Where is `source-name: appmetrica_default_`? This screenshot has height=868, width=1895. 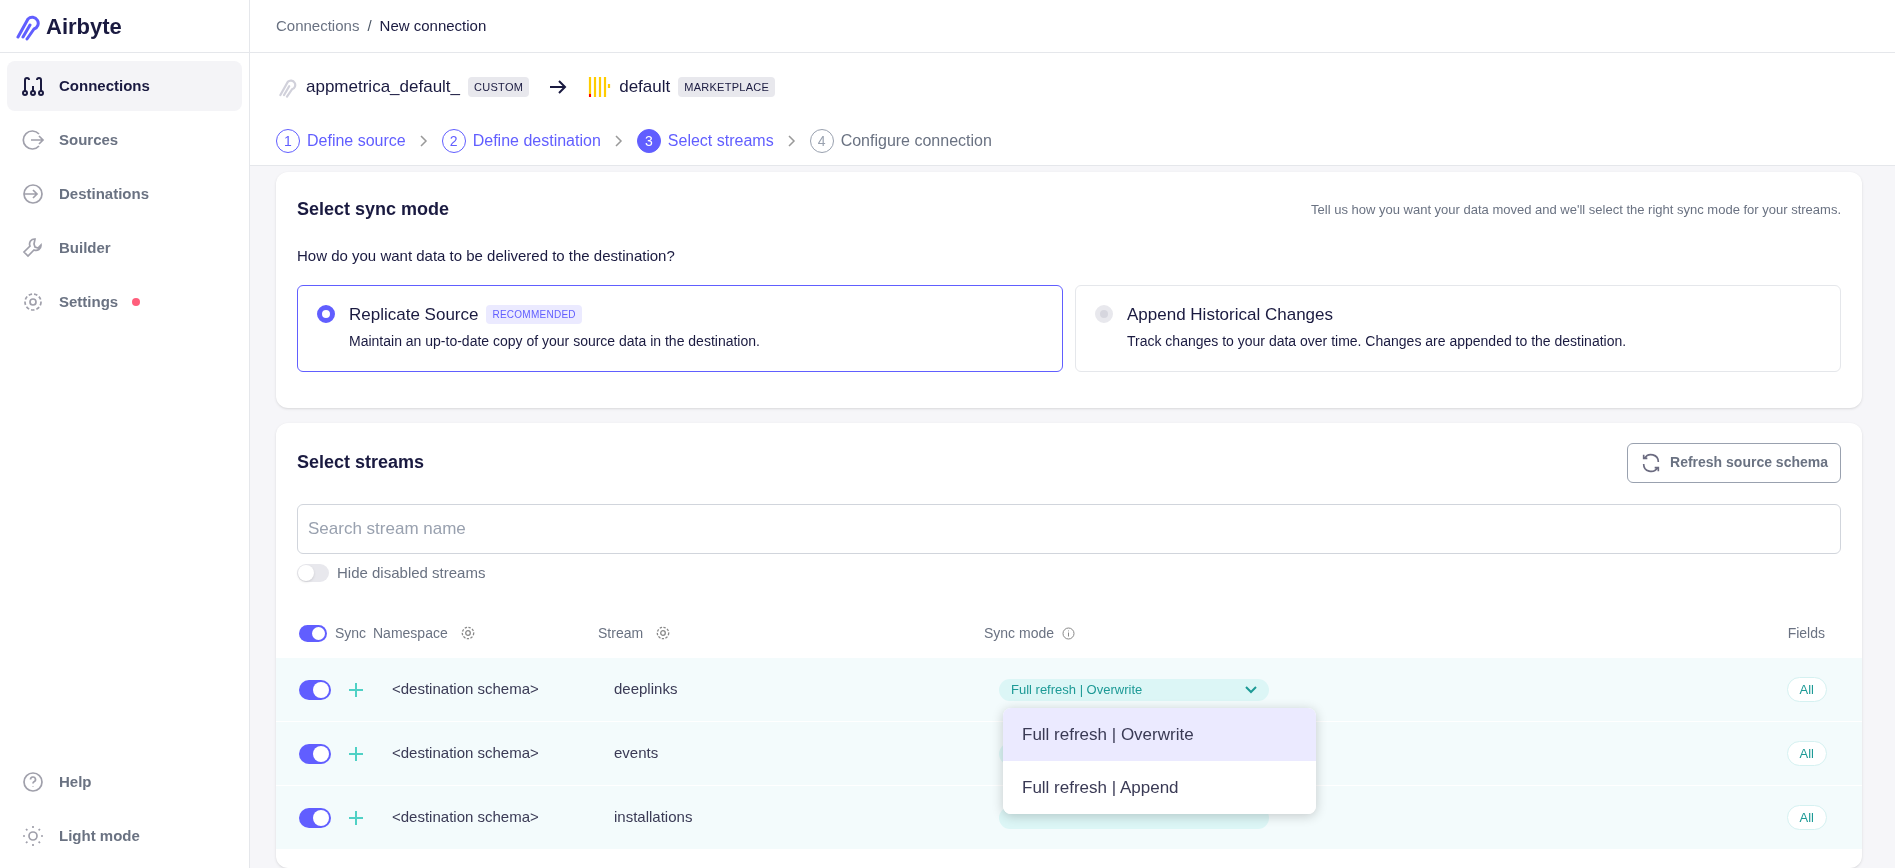
source-name: appmetrica_default_ is located at coordinates (383, 87).